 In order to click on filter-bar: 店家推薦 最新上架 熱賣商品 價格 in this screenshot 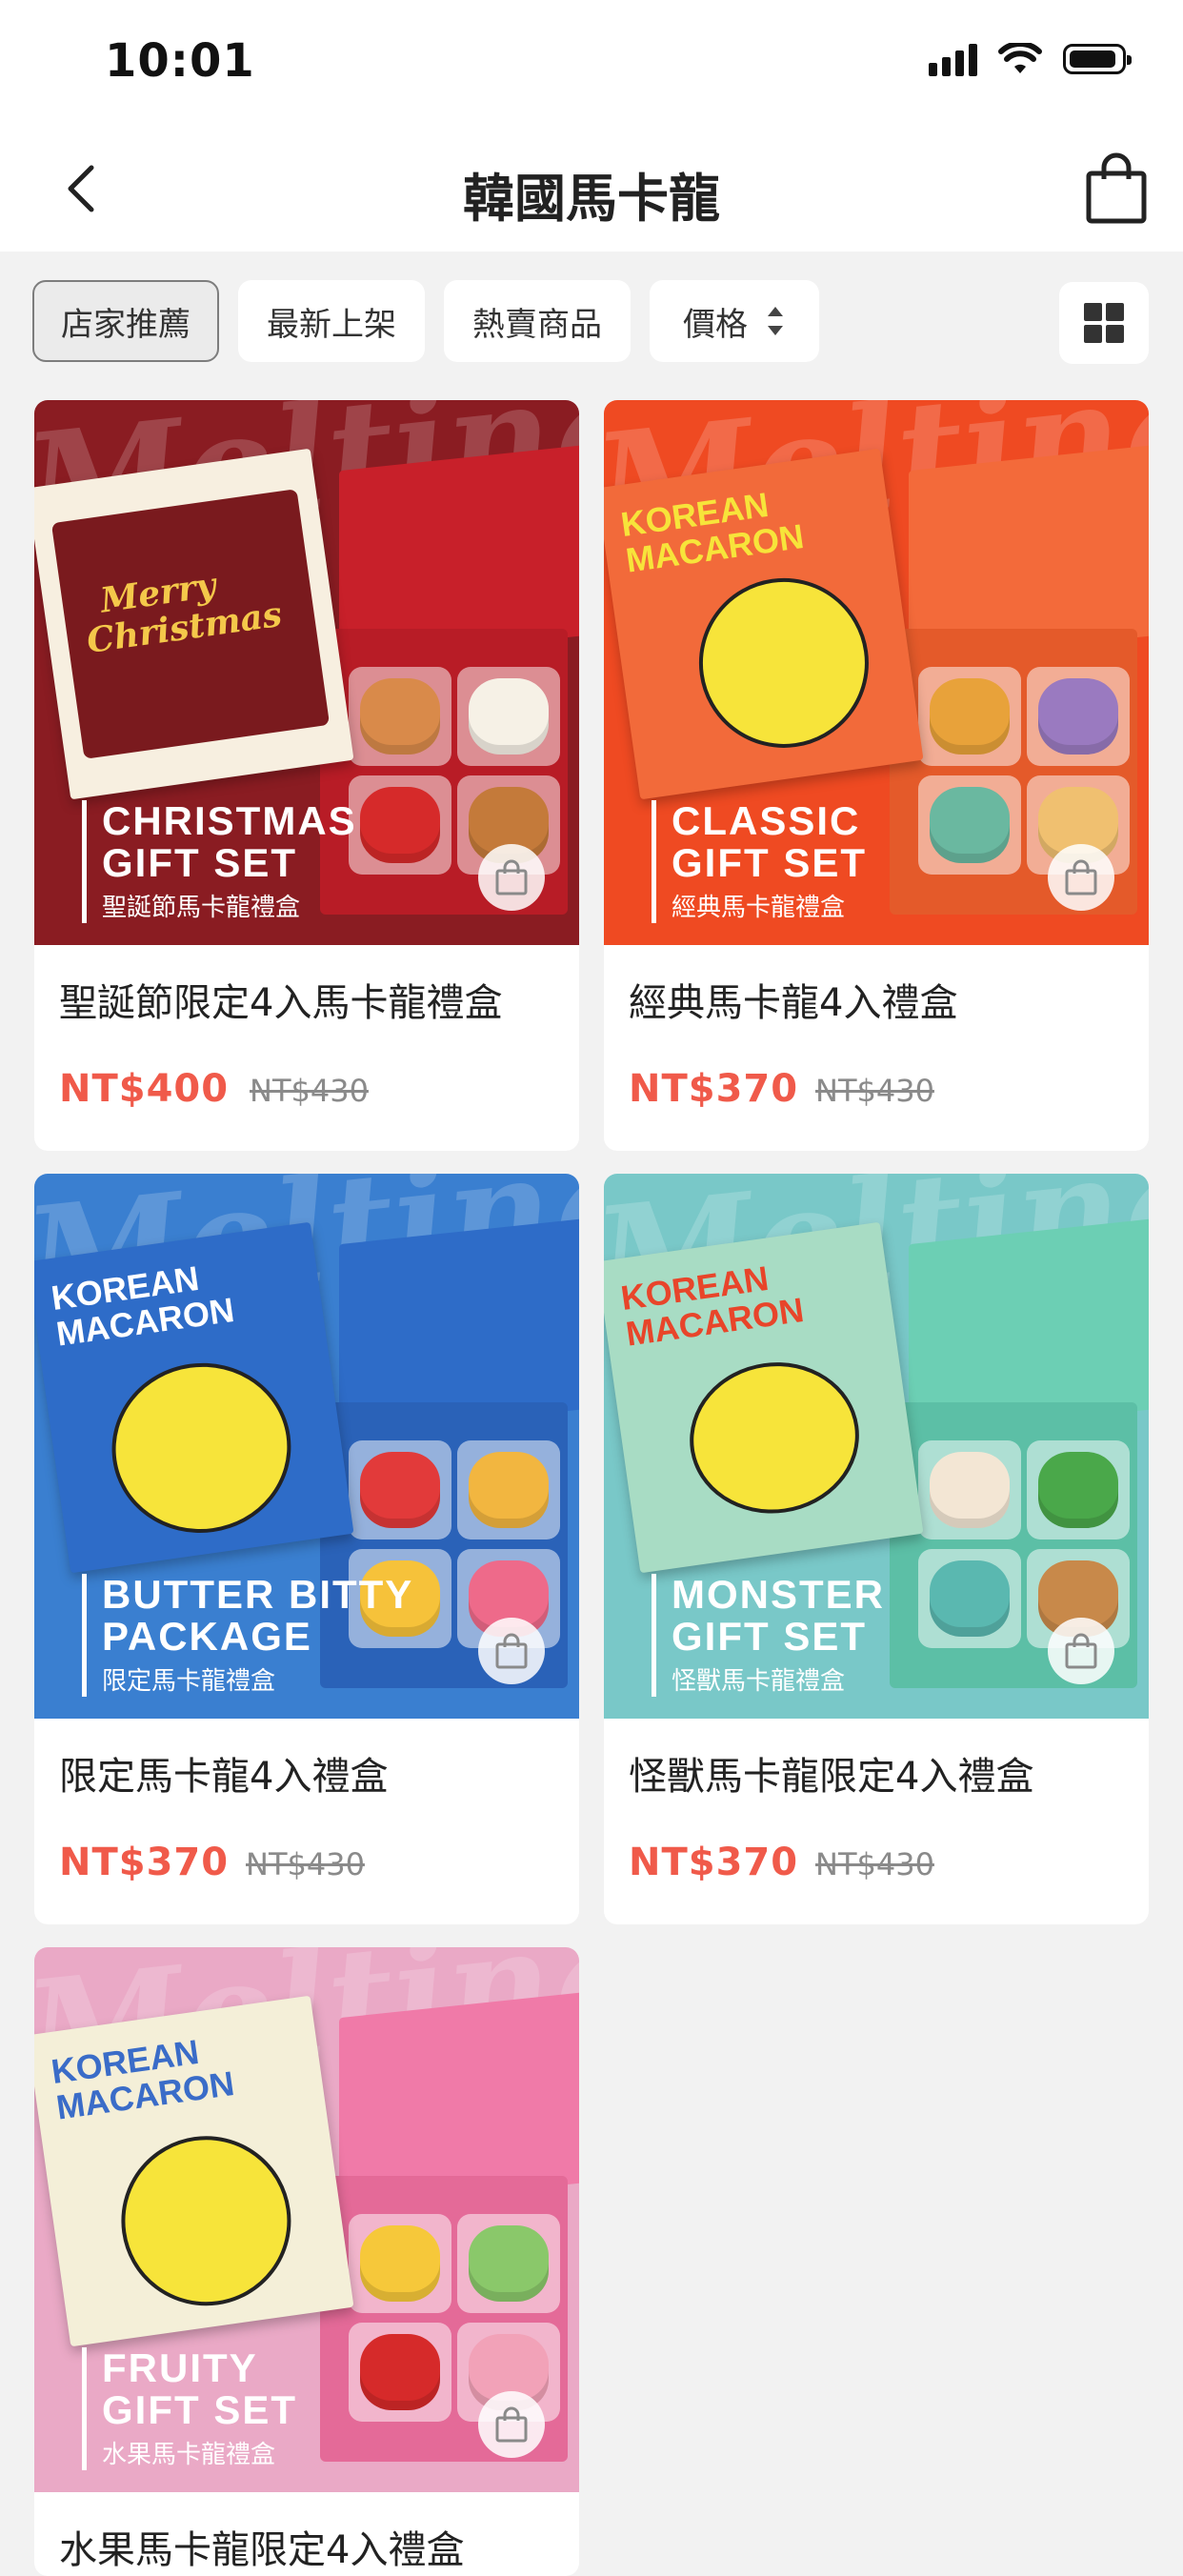, I will do `click(591, 322)`.